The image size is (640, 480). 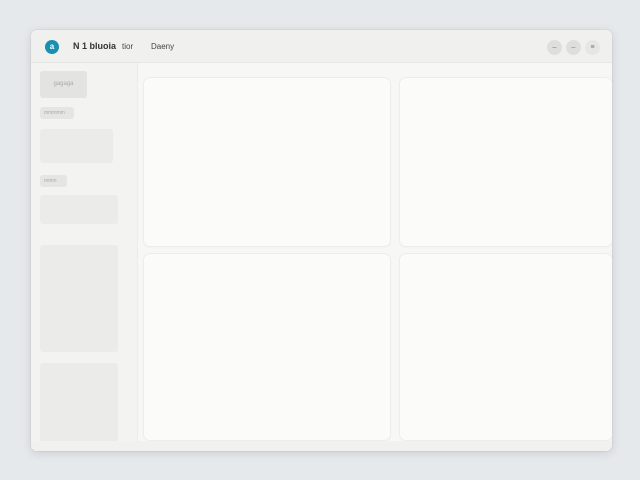 I want to click on app-title: N 1 bluoia, so click(x=95, y=46).